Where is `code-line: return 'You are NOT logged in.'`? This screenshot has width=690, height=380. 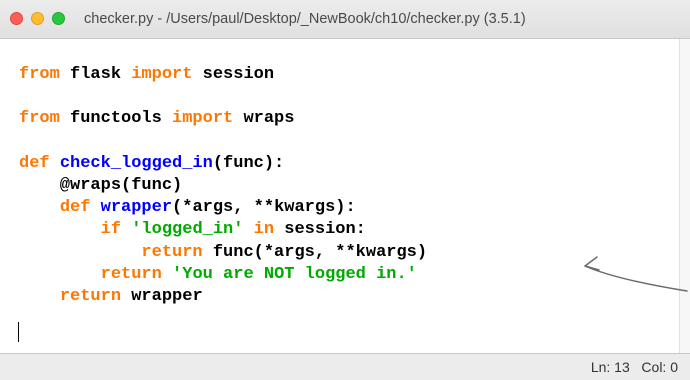 code-line: return 'You are NOT logged in.' is located at coordinates (223, 275).